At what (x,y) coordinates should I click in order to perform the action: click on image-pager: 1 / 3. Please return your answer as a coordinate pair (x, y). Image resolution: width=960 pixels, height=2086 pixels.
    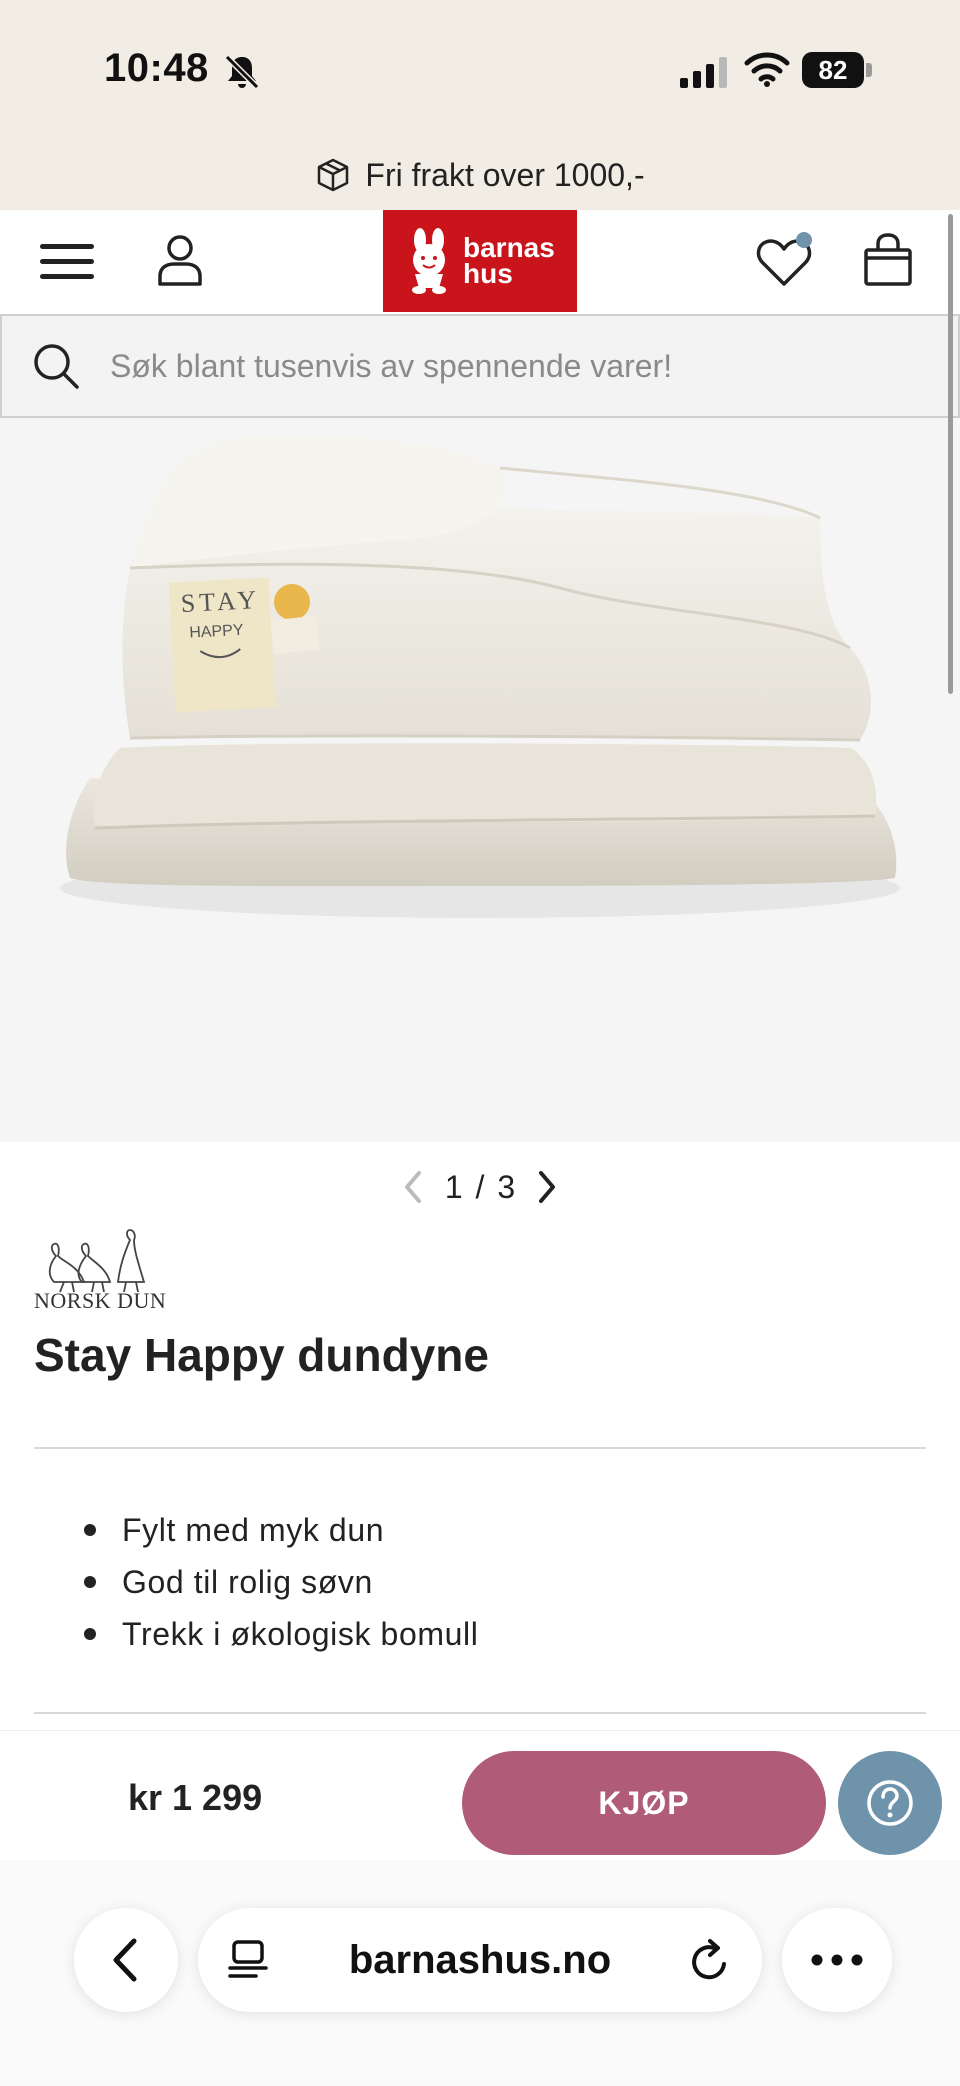
    Looking at the image, I should click on (480, 1187).